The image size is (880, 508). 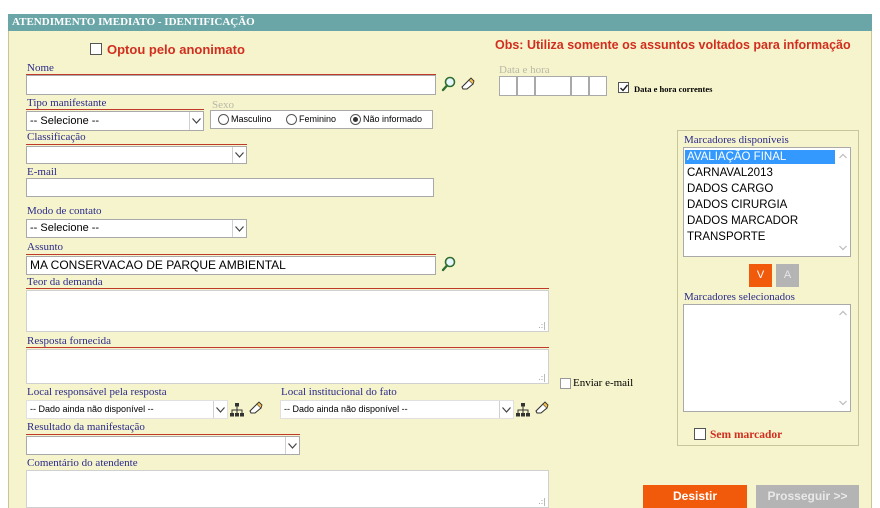 What do you see at coordinates (623, 87) in the screenshot?
I see `current-datetime-checkbox` at bounding box center [623, 87].